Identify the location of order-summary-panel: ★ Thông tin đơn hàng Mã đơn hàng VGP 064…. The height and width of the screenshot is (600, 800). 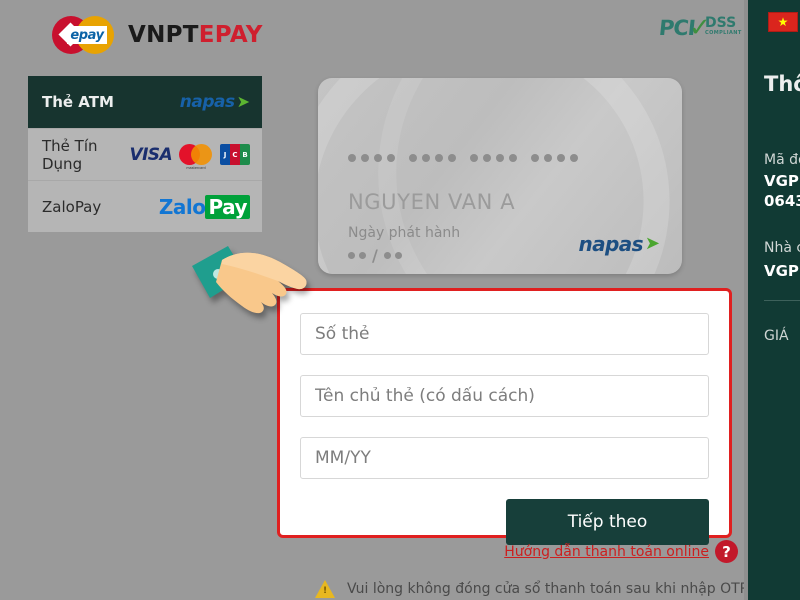
(774, 300).